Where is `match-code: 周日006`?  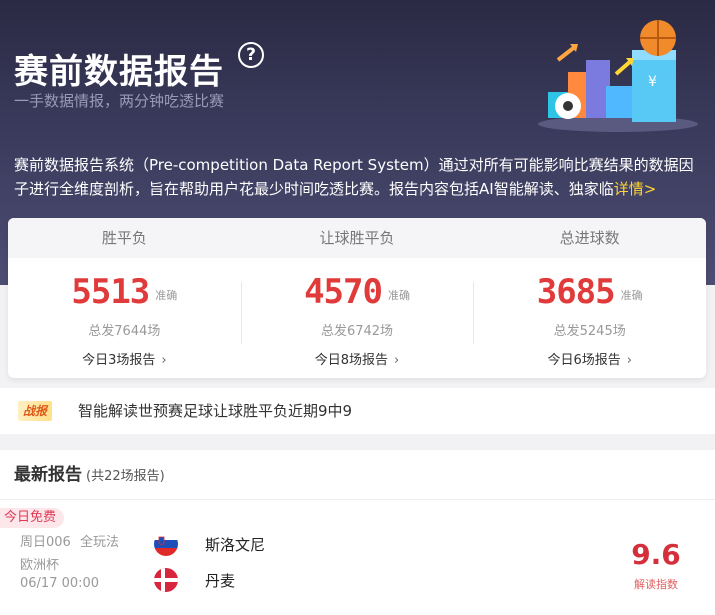 match-code: 周日006 is located at coordinates (45, 542).